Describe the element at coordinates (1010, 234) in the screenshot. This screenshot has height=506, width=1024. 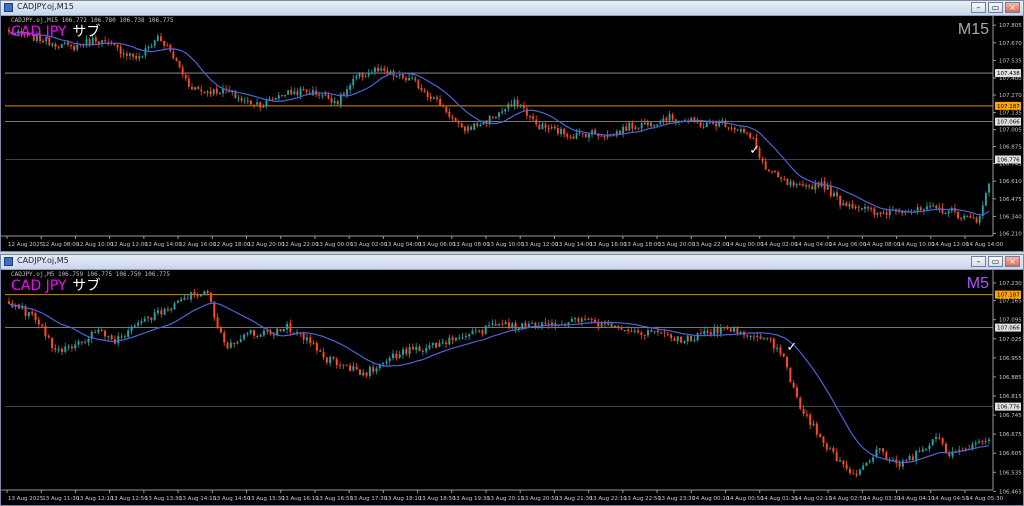
I see `price-tick-label: 106.210` at that location.